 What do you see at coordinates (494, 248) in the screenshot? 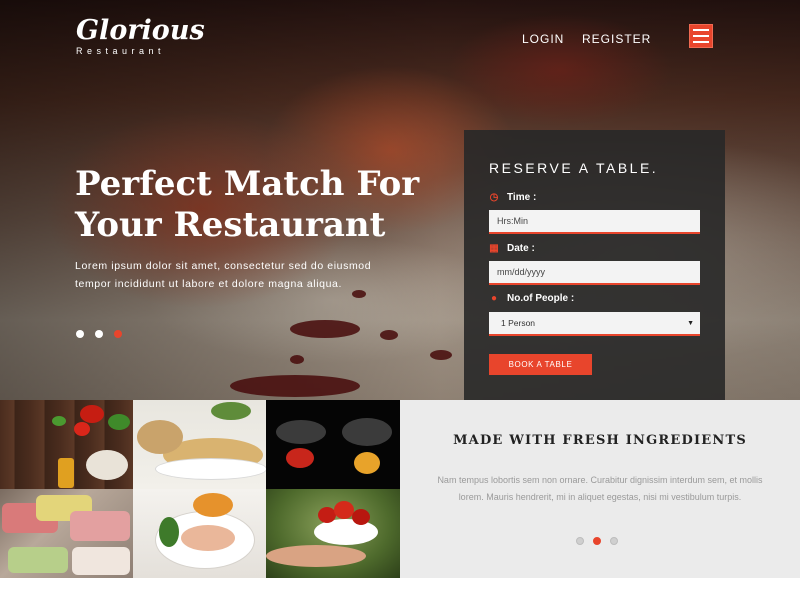
I see `calendar-icon: ▦` at bounding box center [494, 248].